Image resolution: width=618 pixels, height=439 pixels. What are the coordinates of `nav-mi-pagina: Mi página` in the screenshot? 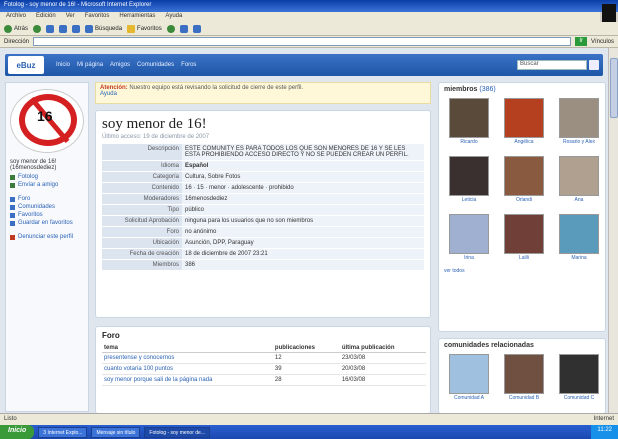 It's located at (90, 65).